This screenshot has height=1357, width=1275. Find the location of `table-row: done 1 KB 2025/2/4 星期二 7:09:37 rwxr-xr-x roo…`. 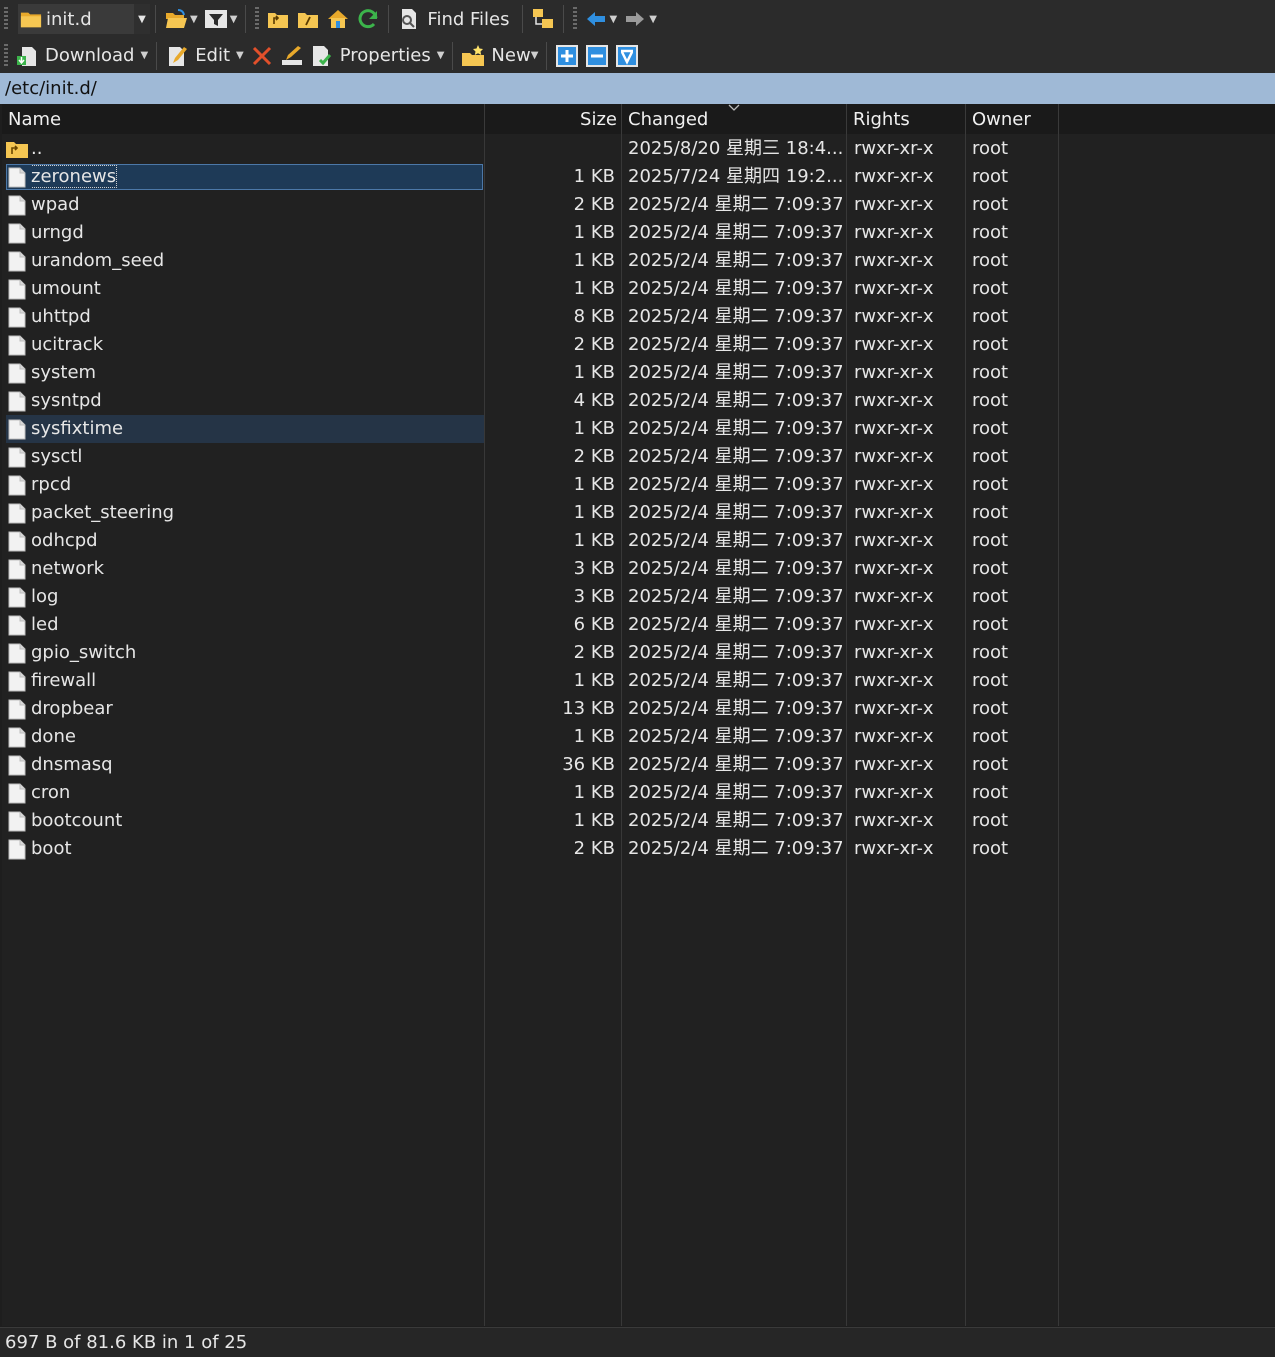

table-row: done 1 KB 2025/2/4 星期二 7:09:37 rwxr-xr-x roo… is located at coordinates (638, 737).